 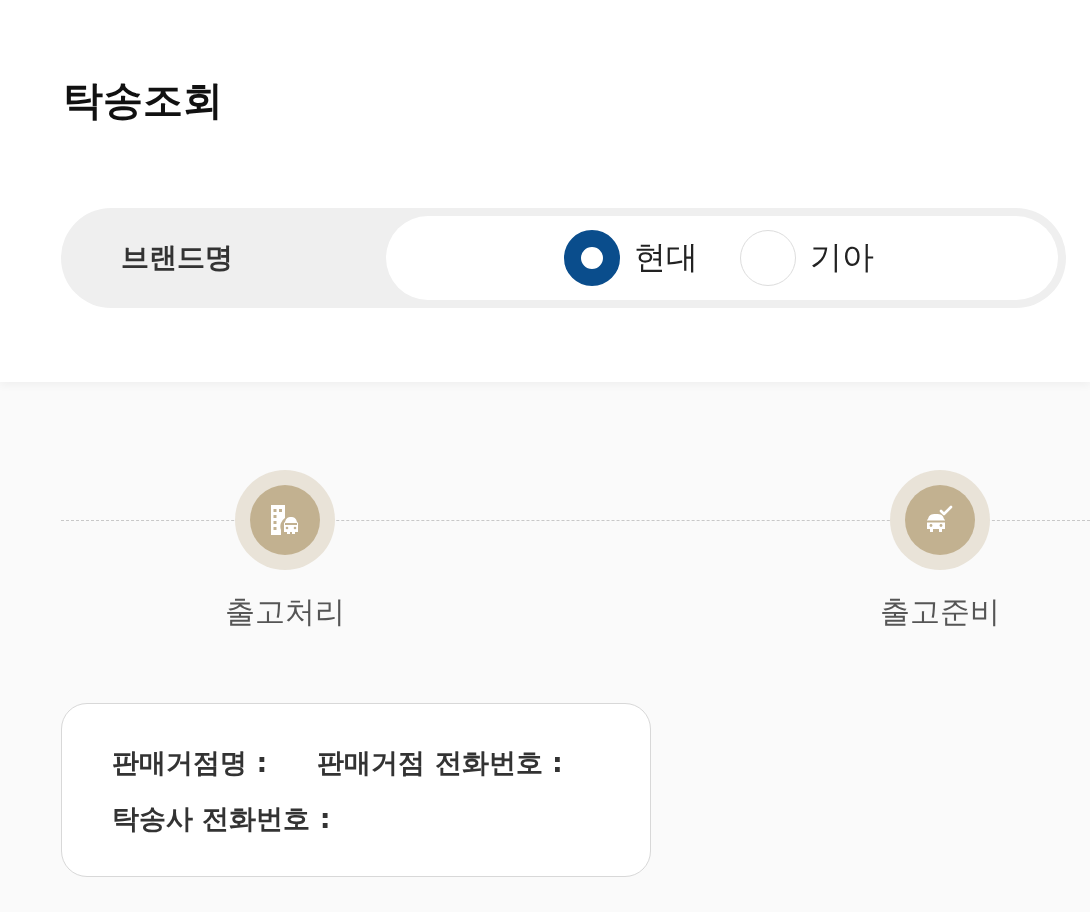 I want to click on filter-label: 브랜드명, so click(x=177, y=258).